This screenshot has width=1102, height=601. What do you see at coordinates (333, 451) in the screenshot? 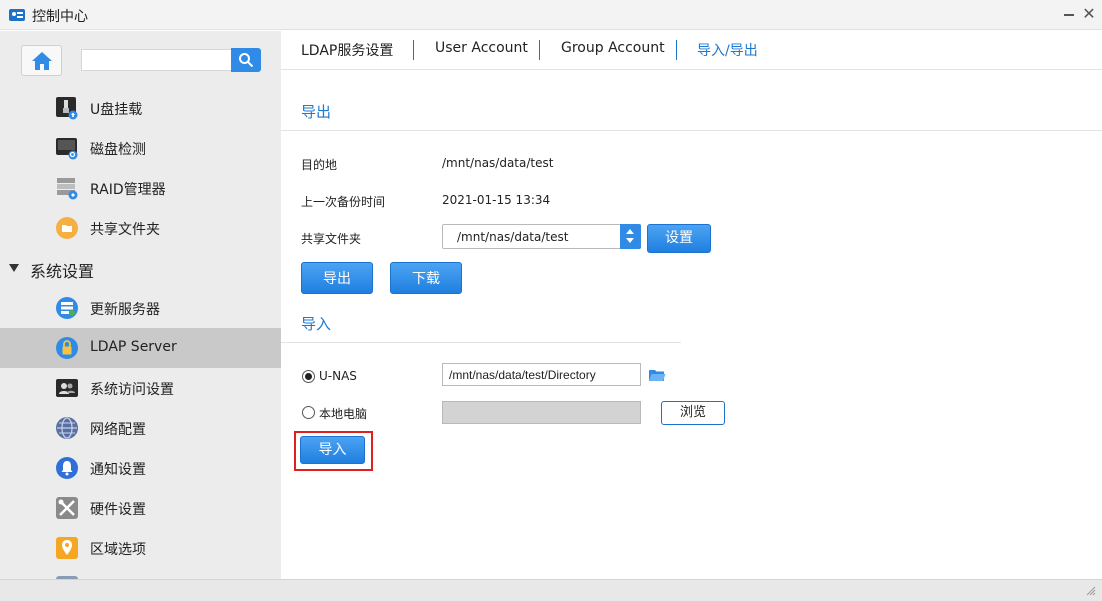
I see `import-button-highlight` at bounding box center [333, 451].